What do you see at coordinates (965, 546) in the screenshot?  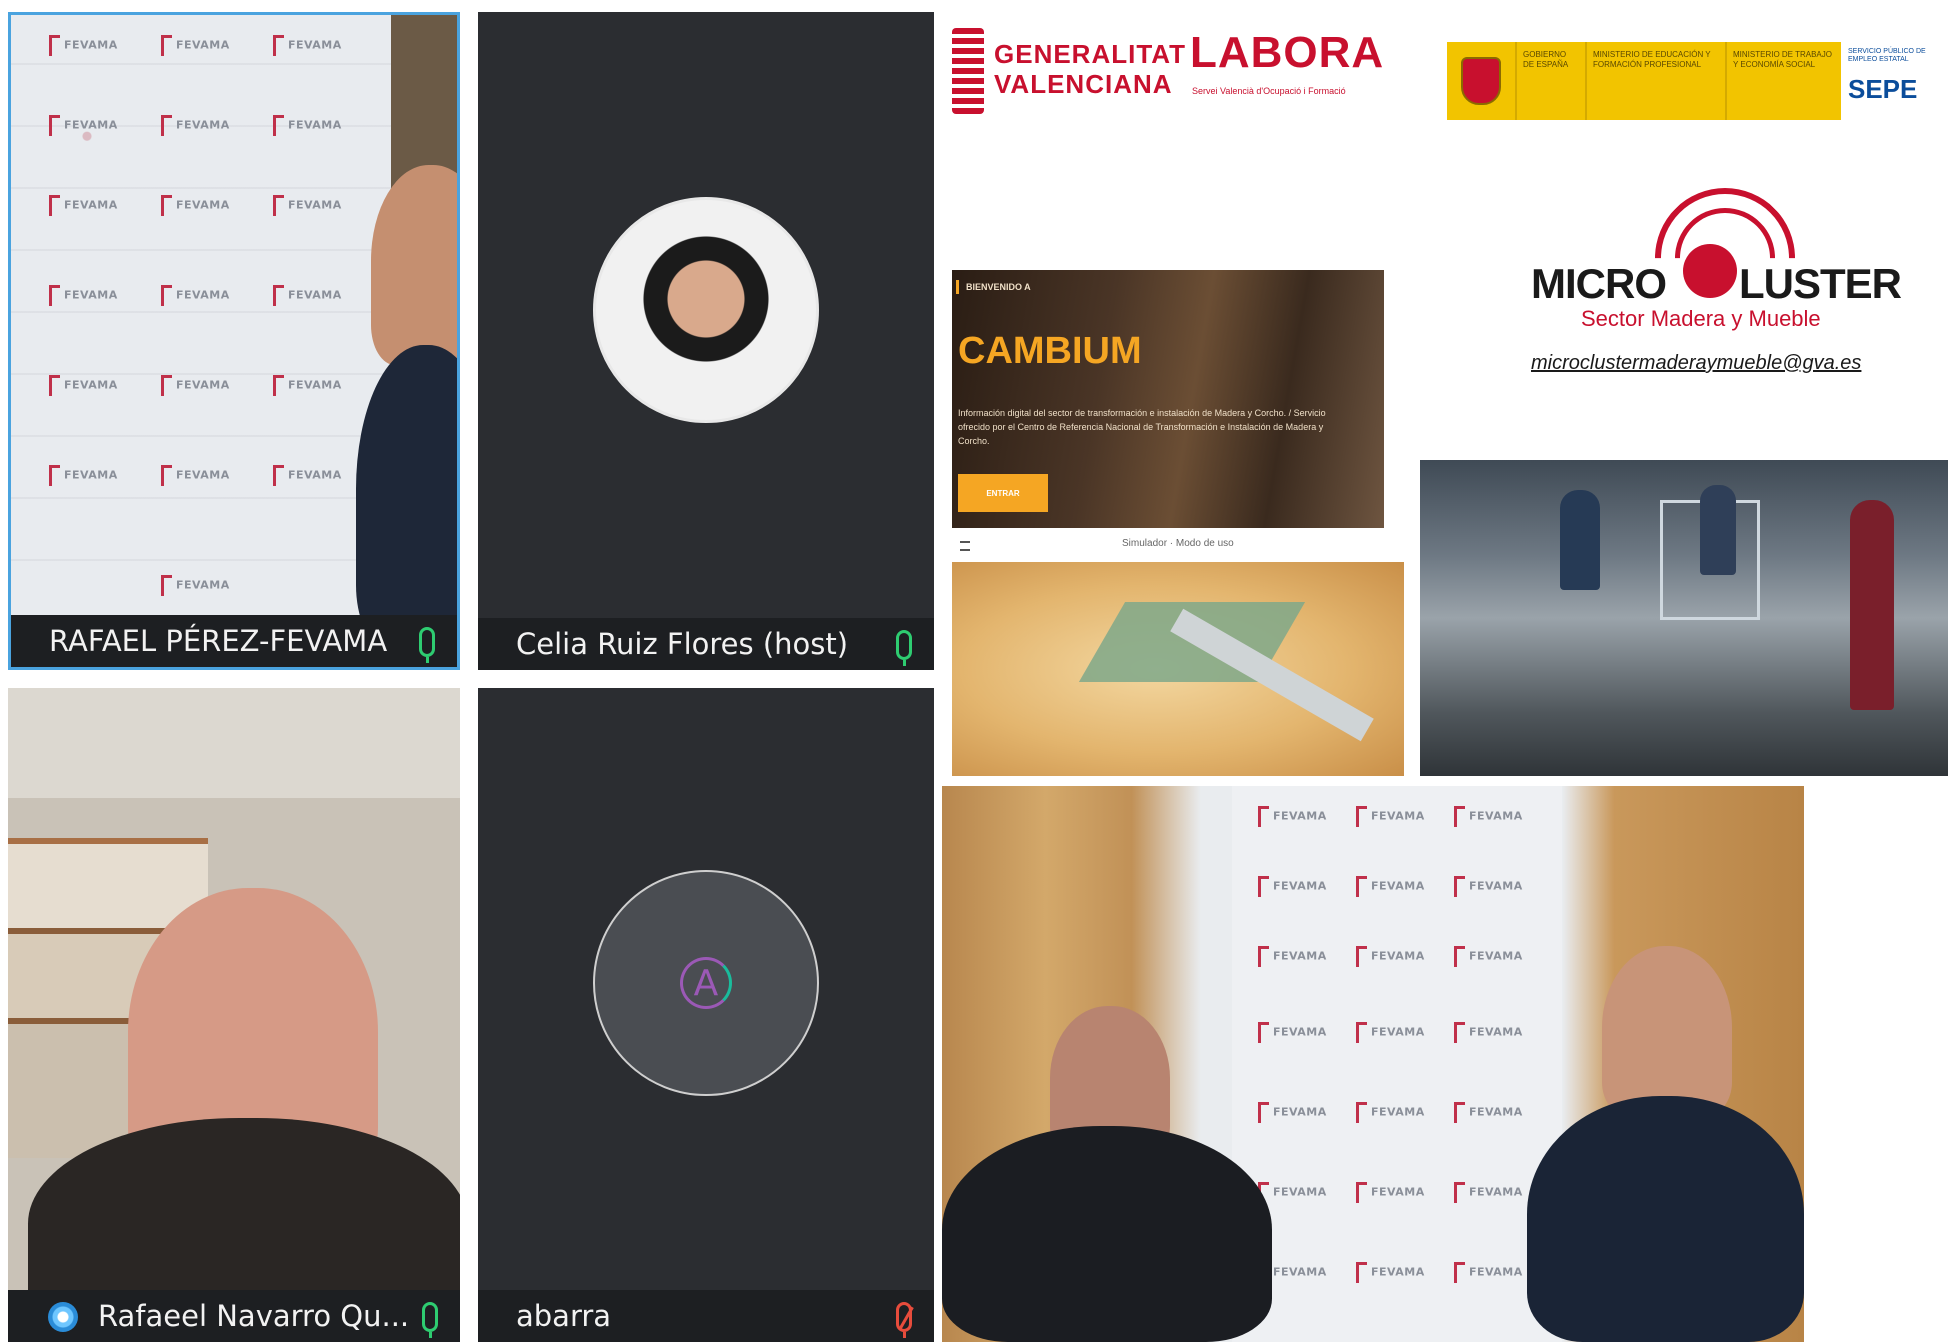 I see `menu-icon` at bounding box center [965, 546].